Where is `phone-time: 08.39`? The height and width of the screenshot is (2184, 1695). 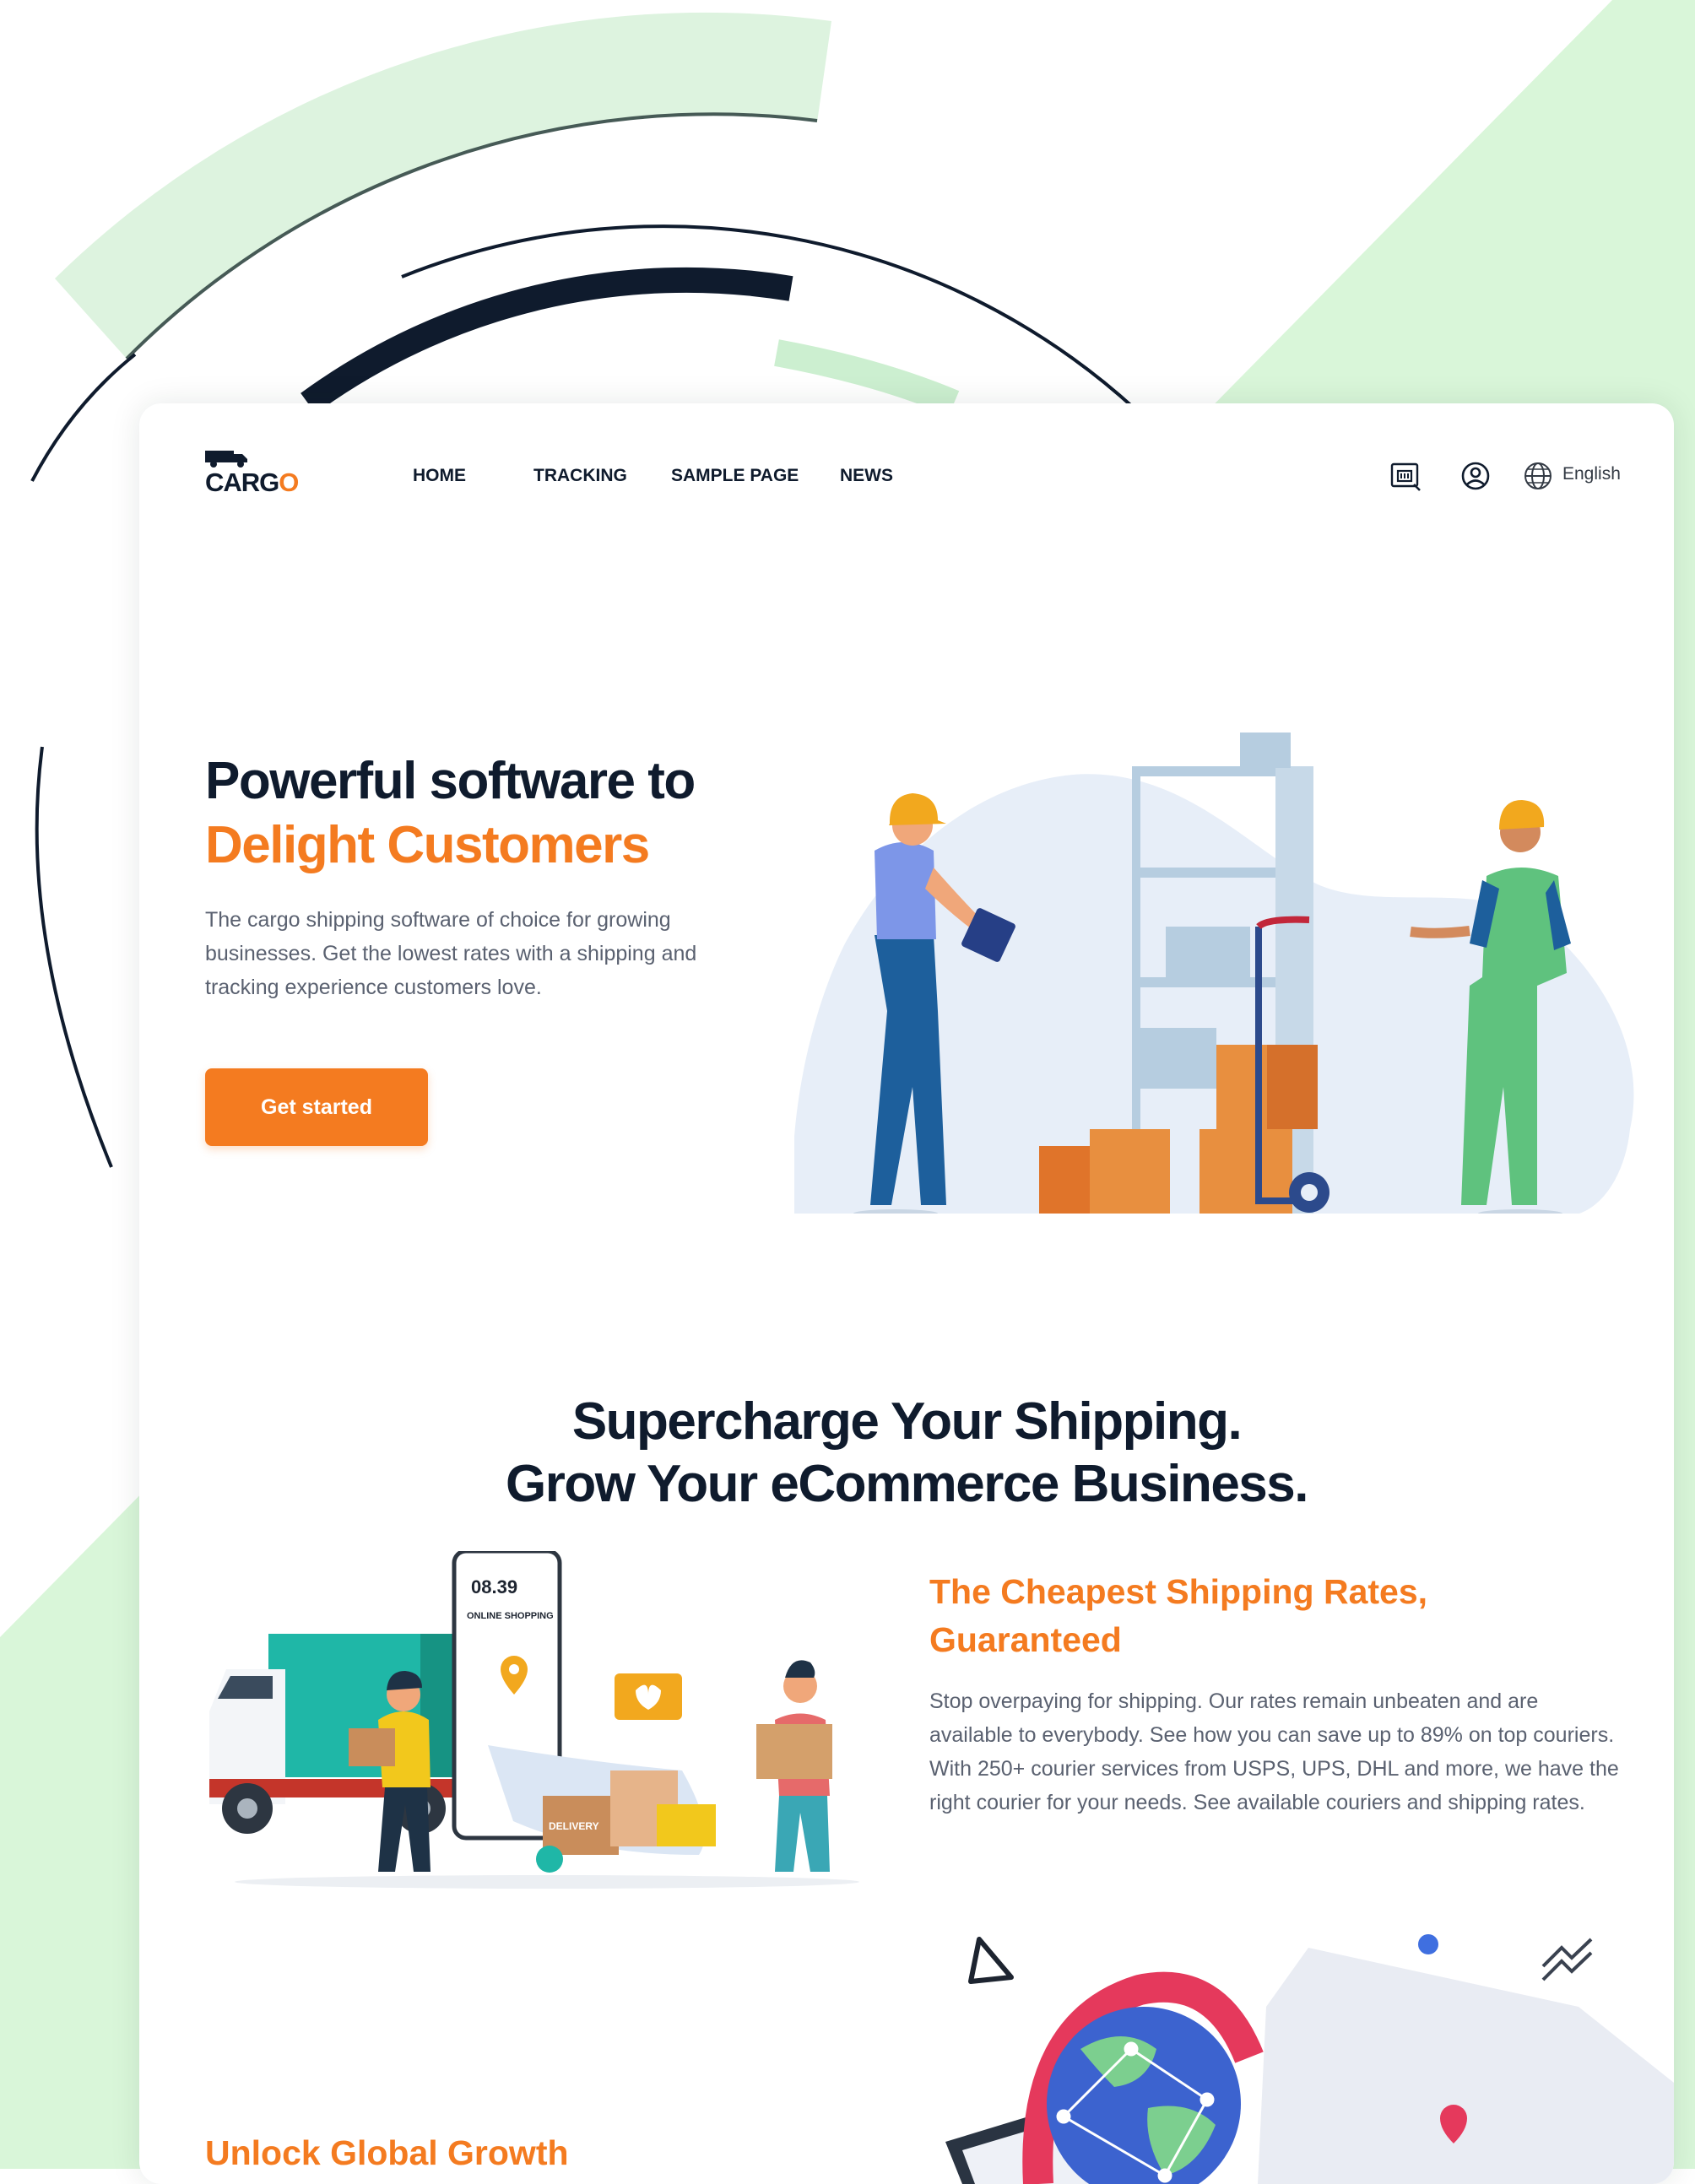 phone-time: 08.39 is located at coordinates (494, 1586).